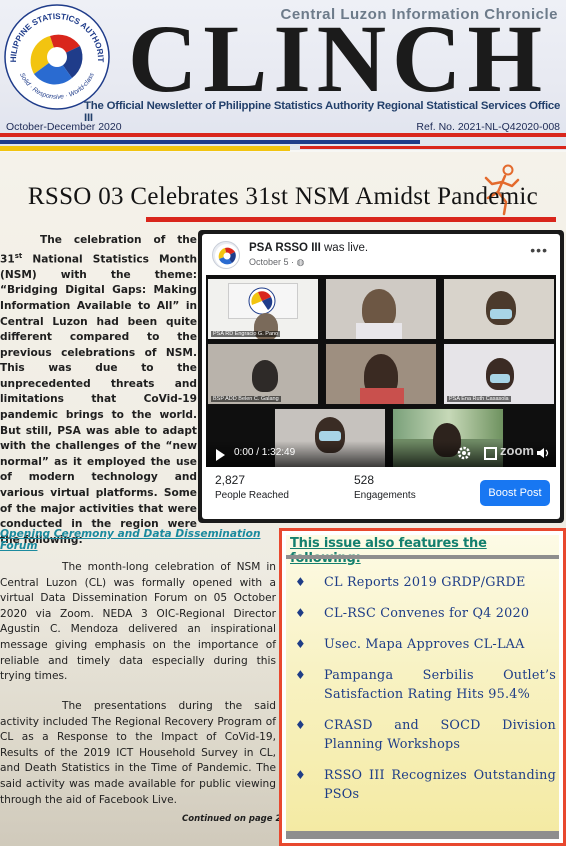 The height and width of the screenshot is (846, 566). I want to click on volume-icon, so click(543, 453).